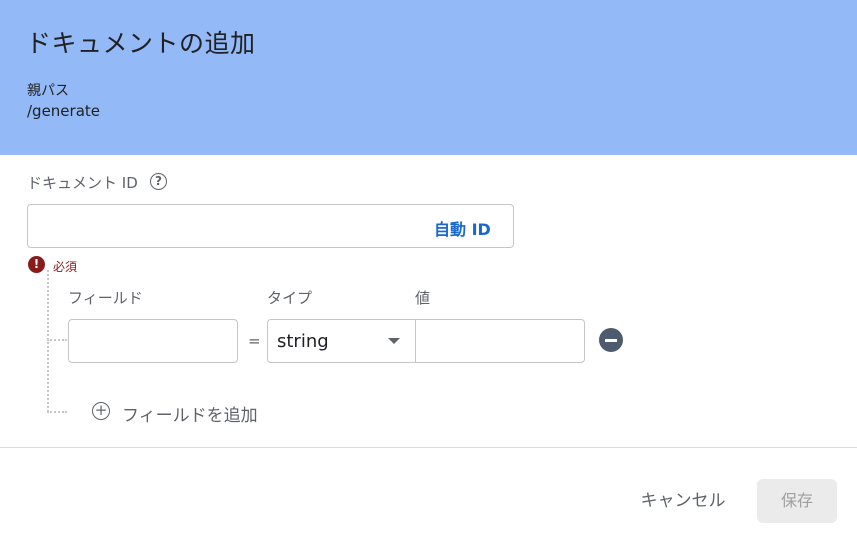  Describe the element at coordinates (611, 340) in the screenshot. I see `remove-field-icon` at that location.